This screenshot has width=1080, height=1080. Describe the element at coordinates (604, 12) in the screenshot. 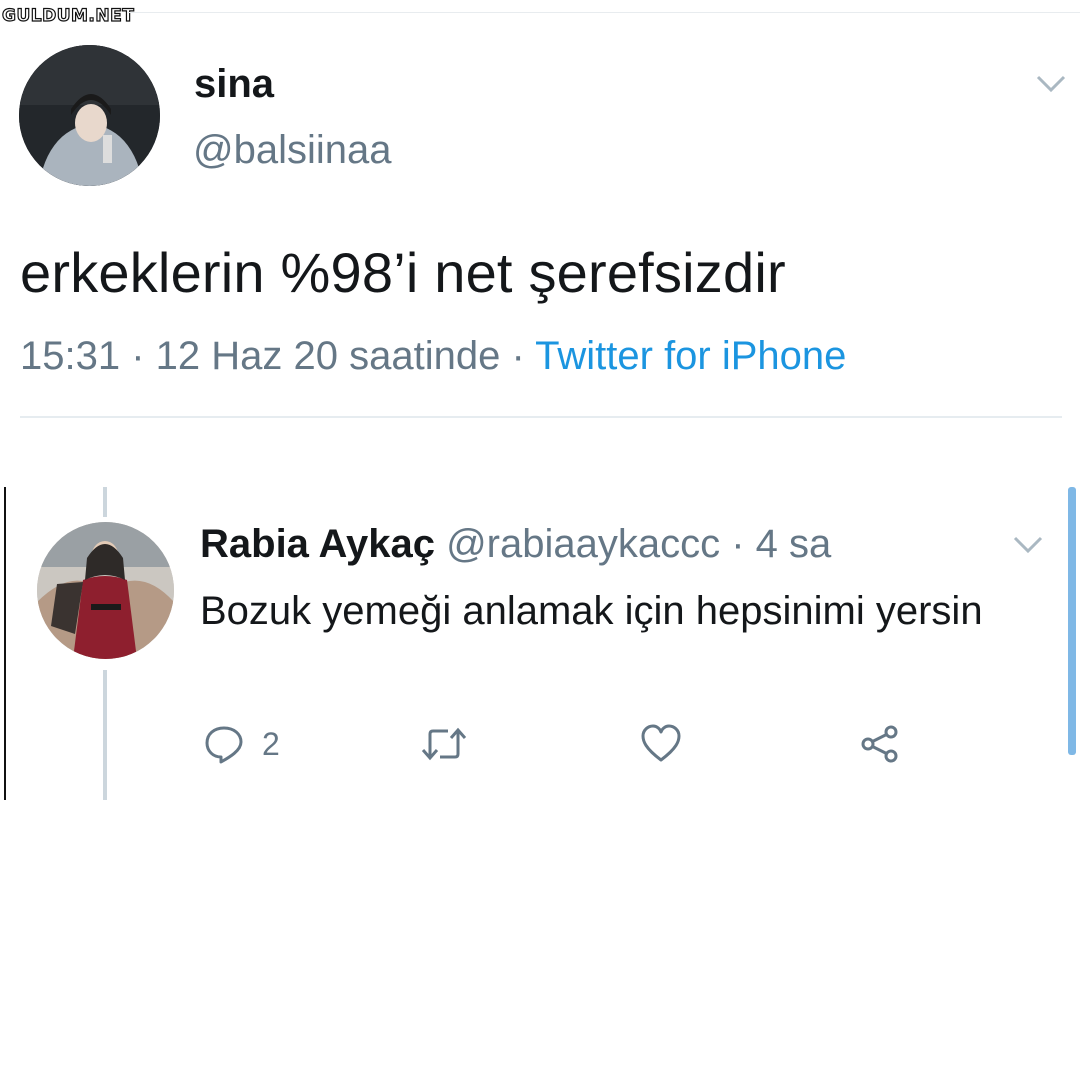

I see `top-divider` at that location.